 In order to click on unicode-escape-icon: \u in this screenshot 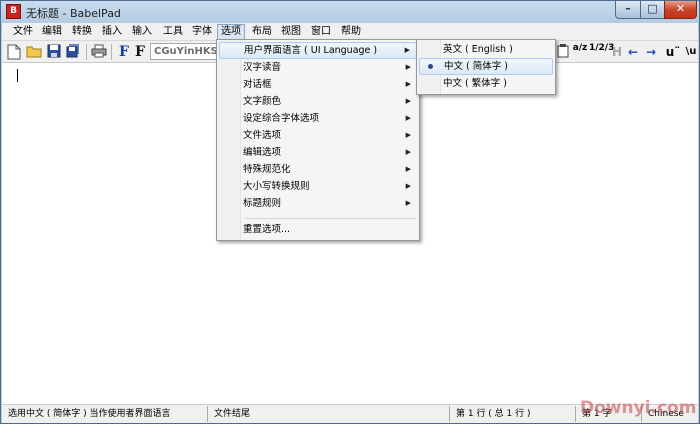, I will do `click(691, 52)`.